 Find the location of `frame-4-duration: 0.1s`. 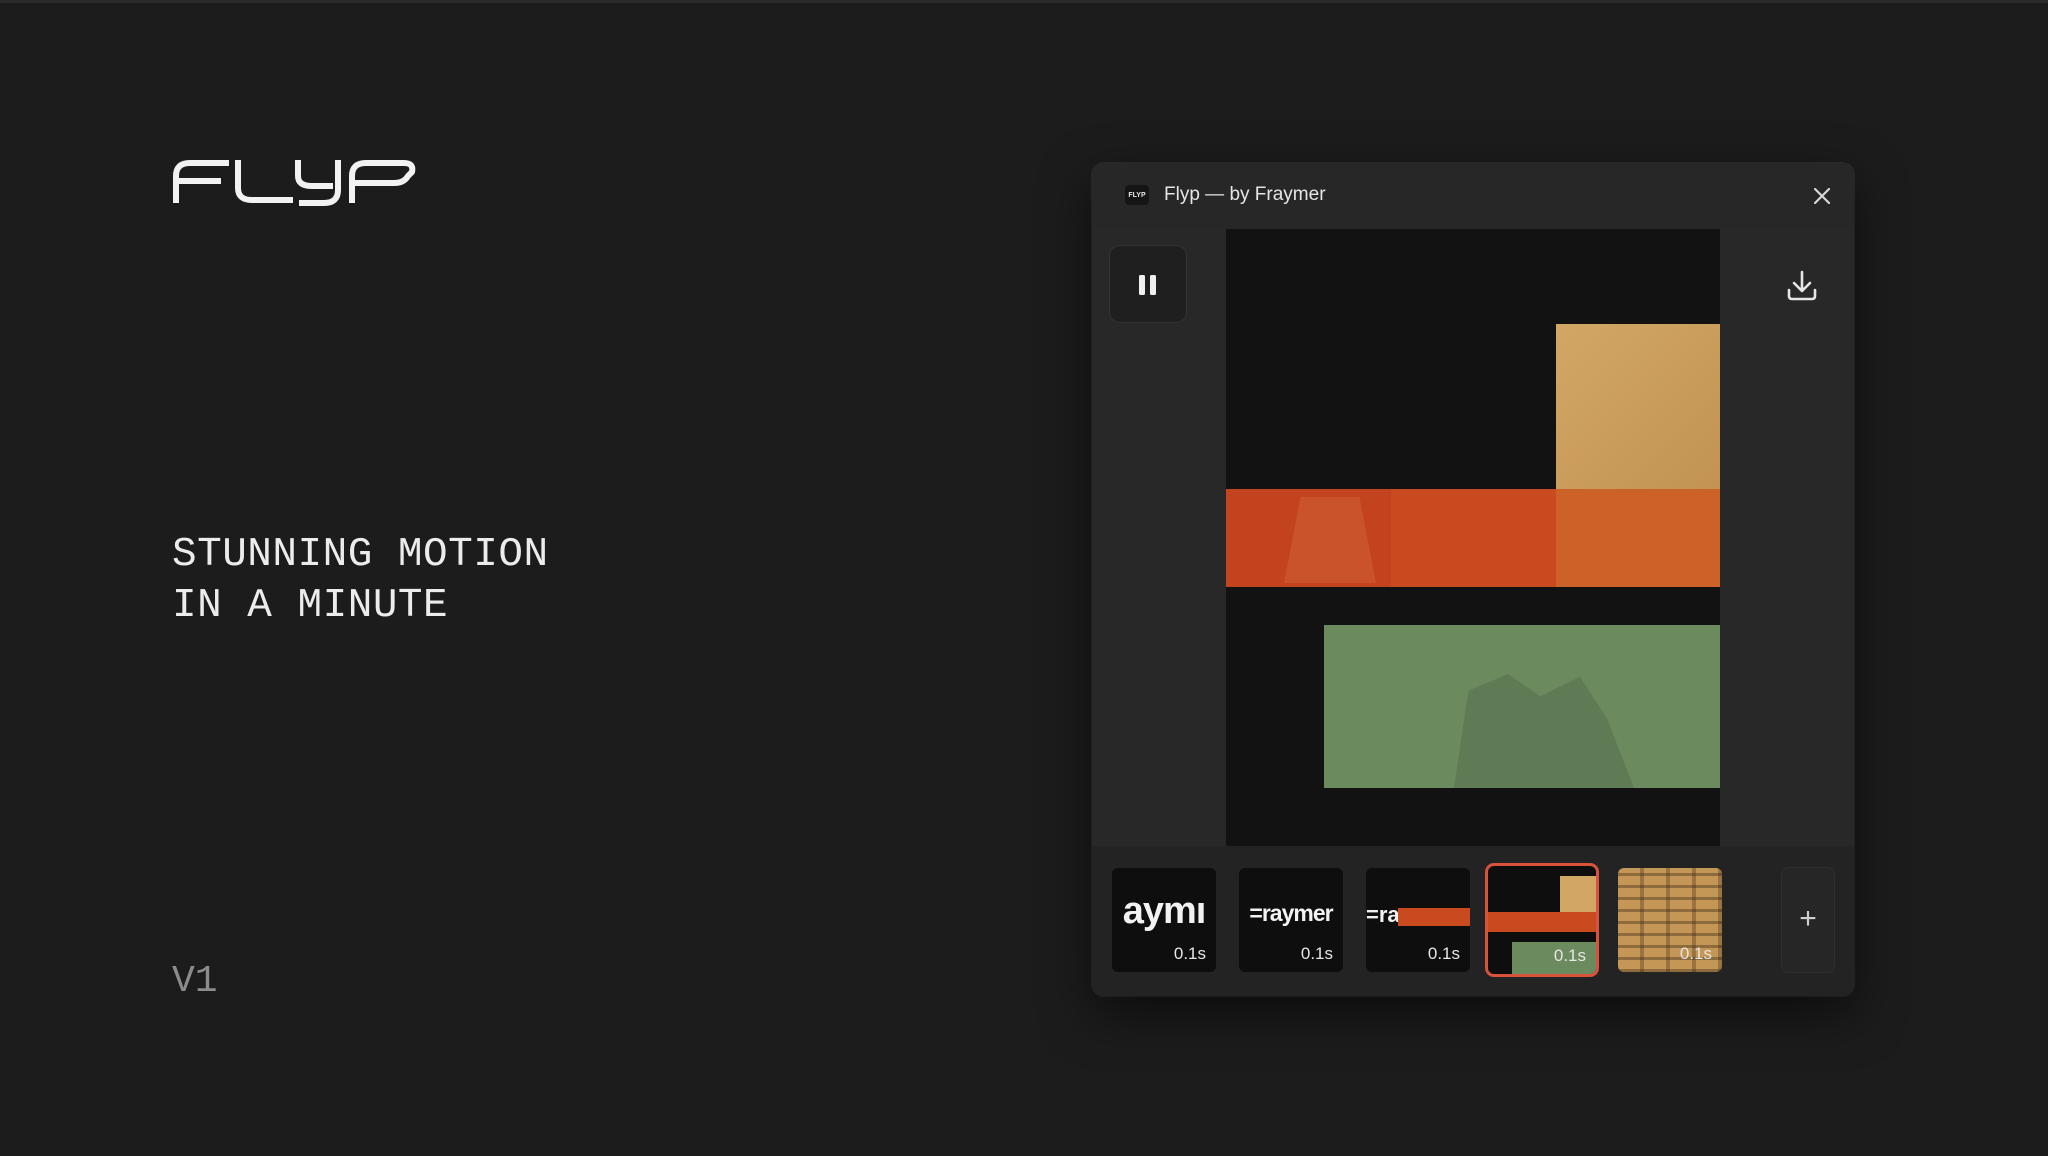

frame-4-duration: 0.1s is located at coordinates (1569, 955).